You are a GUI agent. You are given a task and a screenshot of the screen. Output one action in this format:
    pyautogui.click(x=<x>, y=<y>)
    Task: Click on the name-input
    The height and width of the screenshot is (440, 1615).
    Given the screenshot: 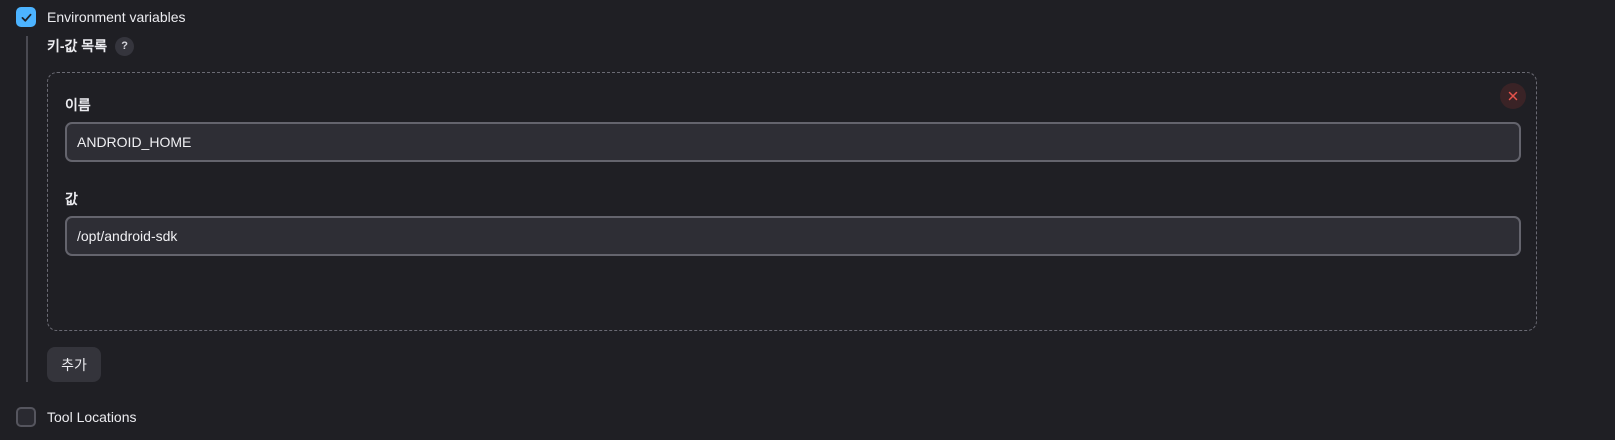 What is the action you would take?
    pyautogui.click(x=793, y=142)
    